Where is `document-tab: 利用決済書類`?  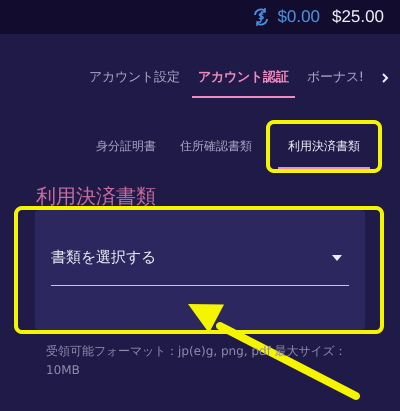 document-tab: 利用決済書類 is located at coordinates (324, 146).